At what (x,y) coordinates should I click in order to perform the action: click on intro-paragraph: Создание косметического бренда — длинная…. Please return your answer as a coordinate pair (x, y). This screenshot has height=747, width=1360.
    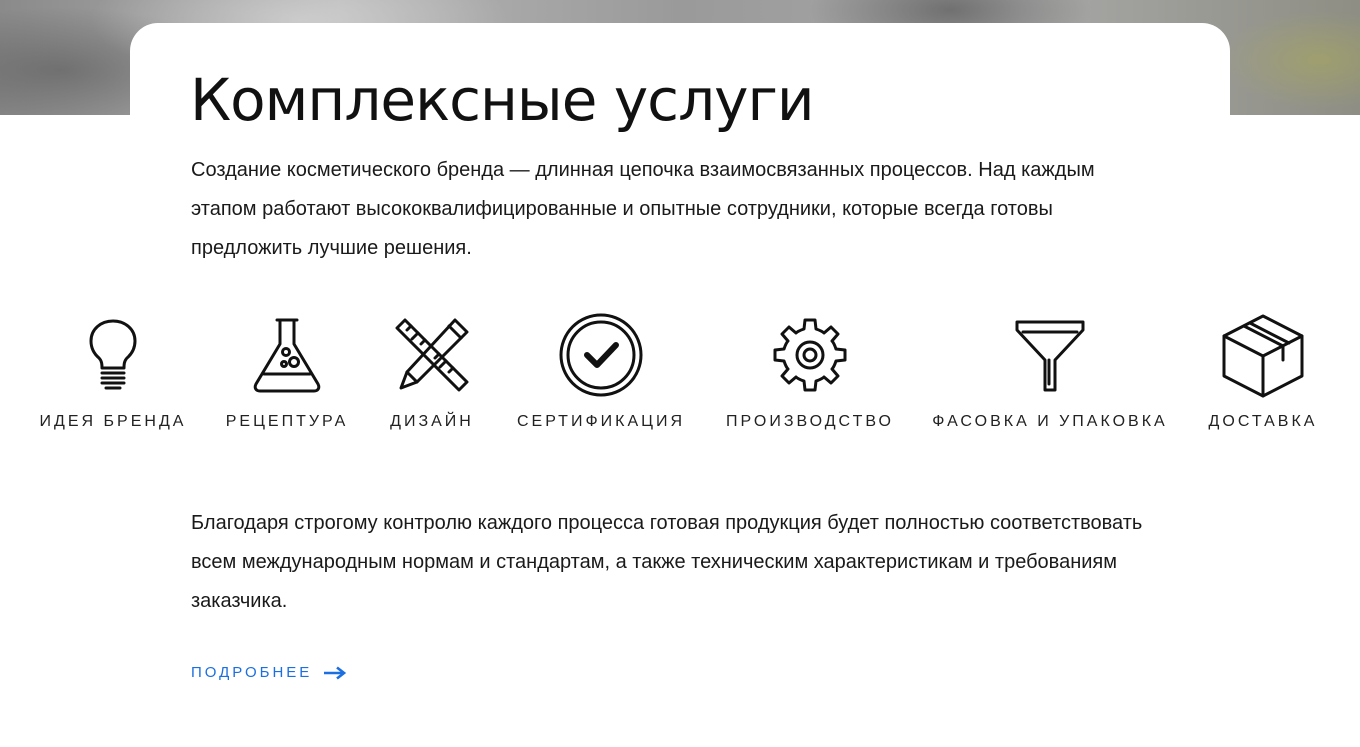
    Looking at the image, I should click on (643, 209).